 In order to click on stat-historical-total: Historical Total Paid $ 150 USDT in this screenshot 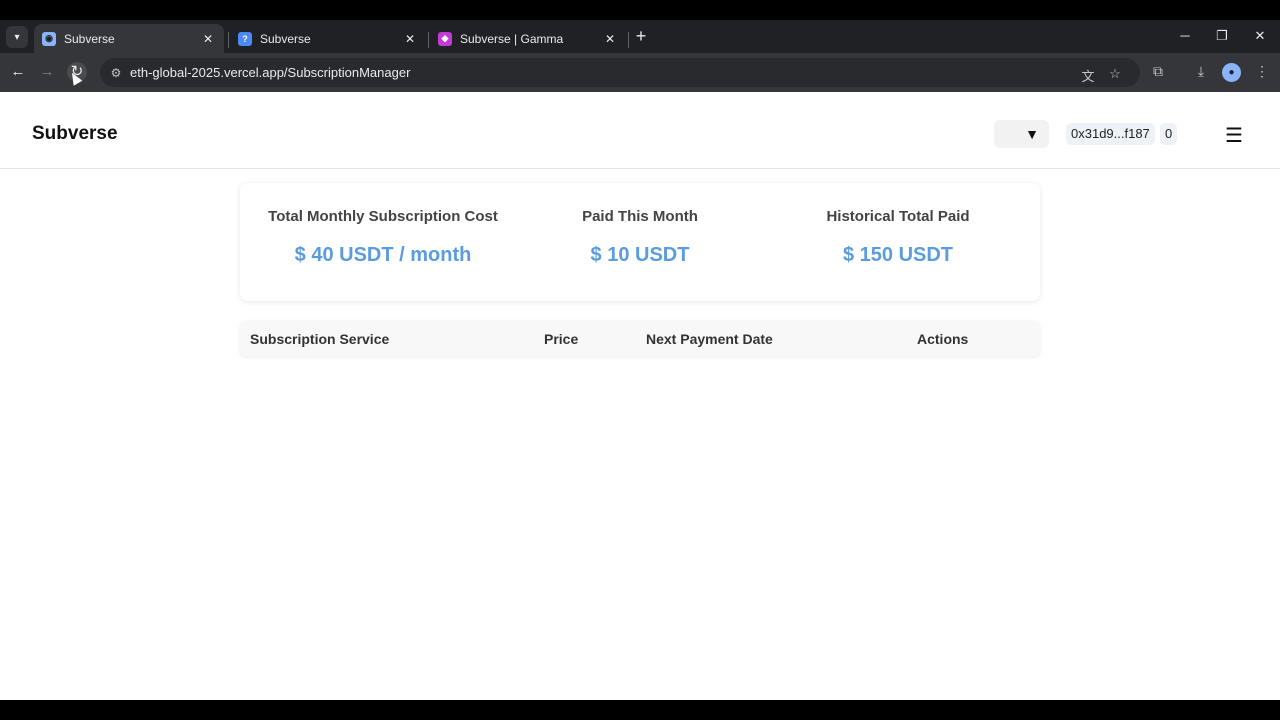, I will do `click(898, 225)`.